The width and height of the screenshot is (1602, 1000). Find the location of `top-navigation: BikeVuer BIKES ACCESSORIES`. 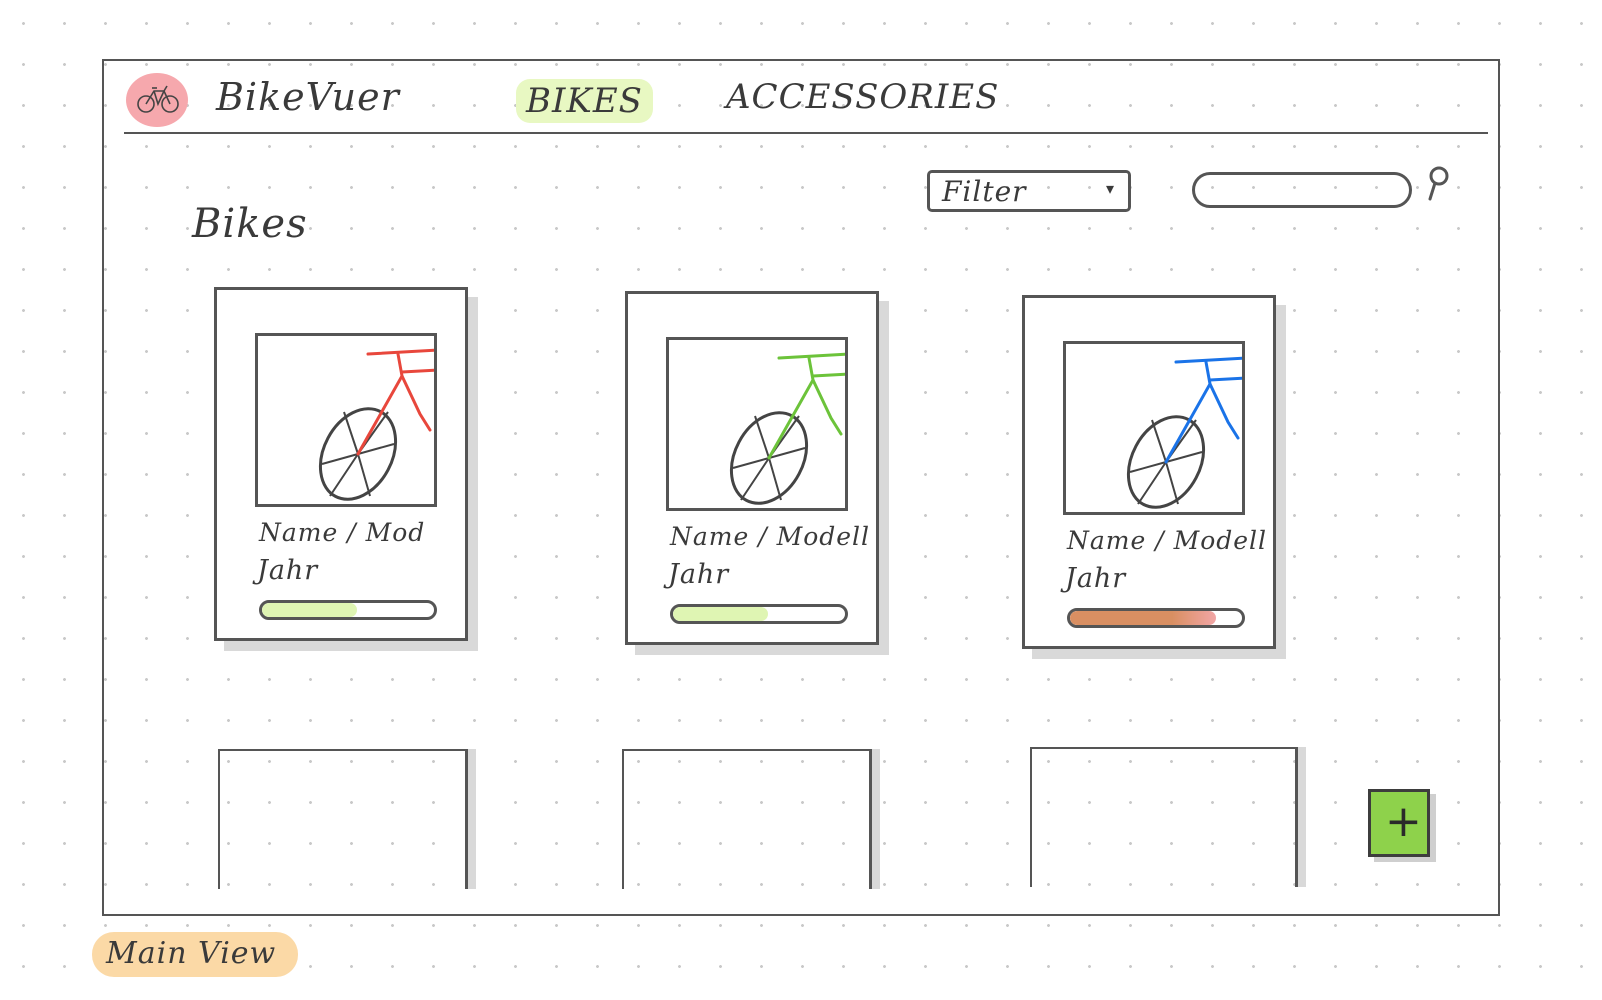

top-navigation: BikeVuer BIKES ACCESSORIES is located at coordinates (801, 98).